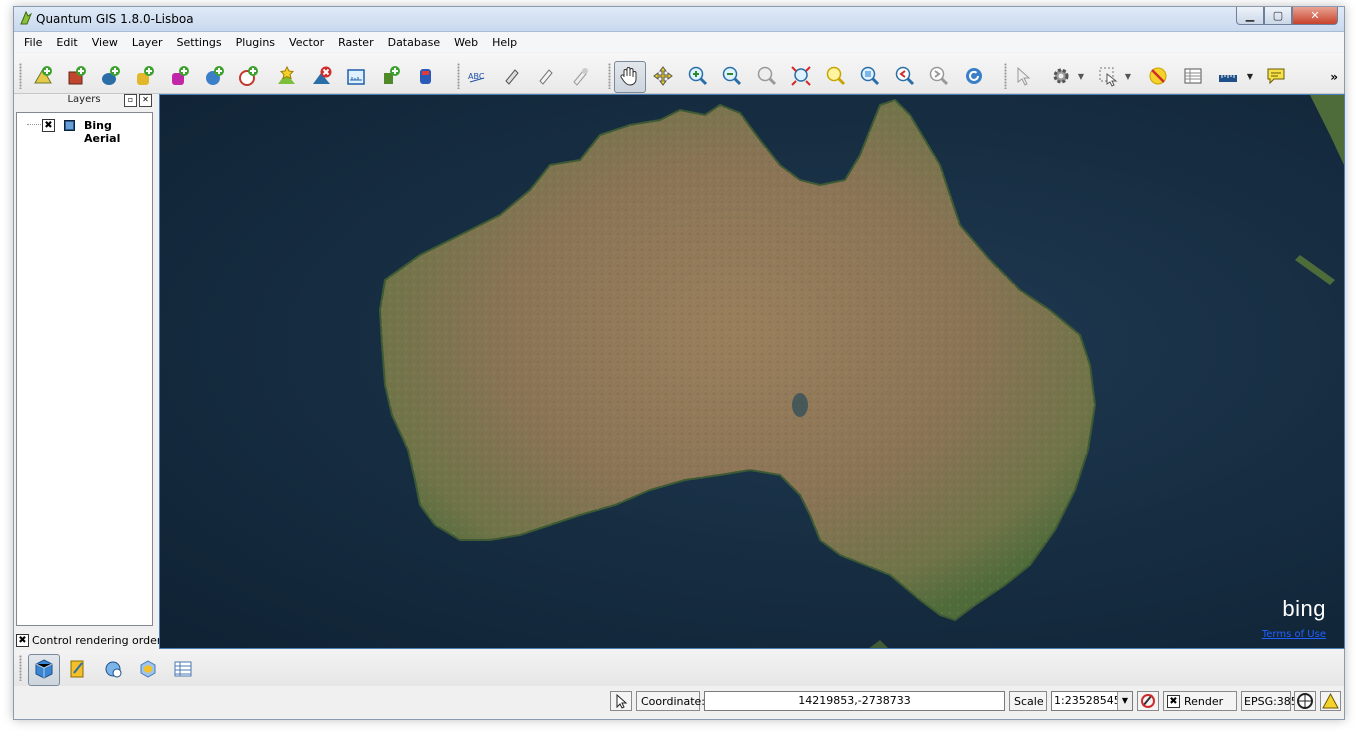 The height and width of the screenshot is (738, 1356). What do you see at coordinates (580, 76) in the screenshot?
I see `change-label-icon` at bounding box center [580, 76].